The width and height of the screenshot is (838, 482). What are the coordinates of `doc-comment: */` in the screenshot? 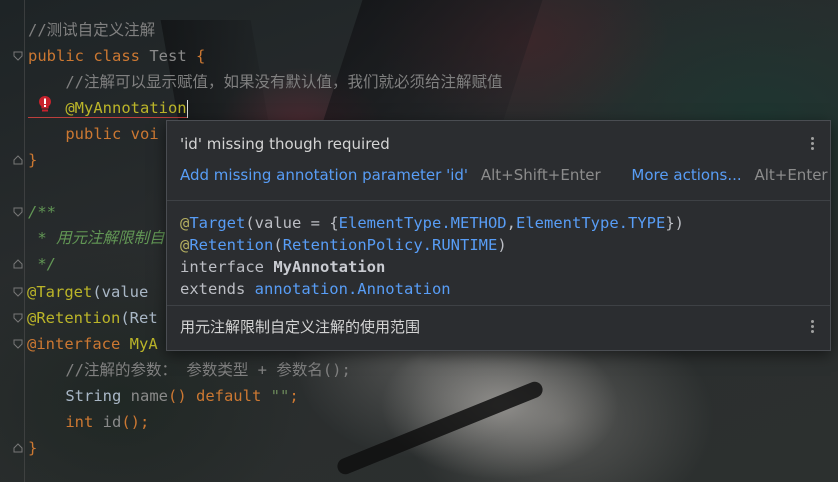 It's located at (42, 264).